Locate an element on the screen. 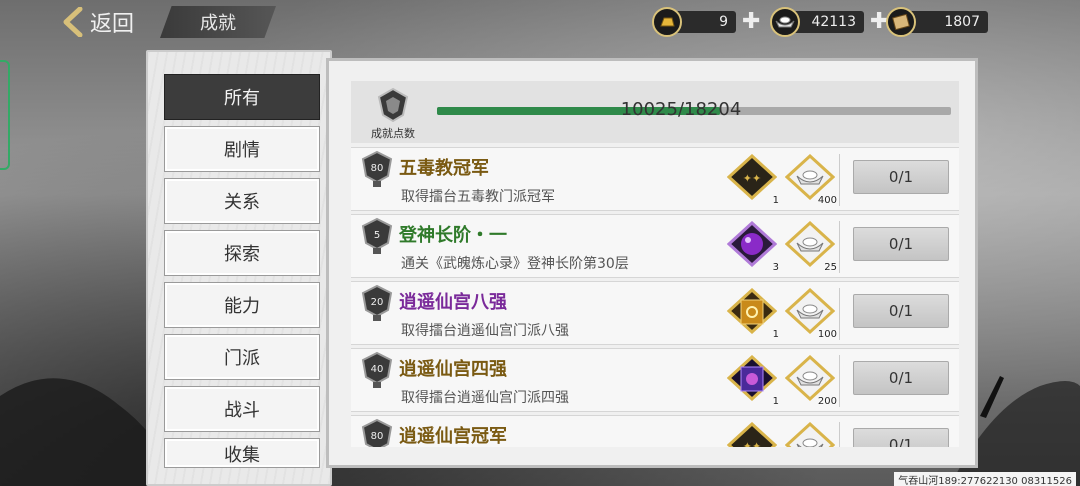 This screenshot has width=1080, height=486. points-badge: 成就点数 is located at coordinates (393, 114).